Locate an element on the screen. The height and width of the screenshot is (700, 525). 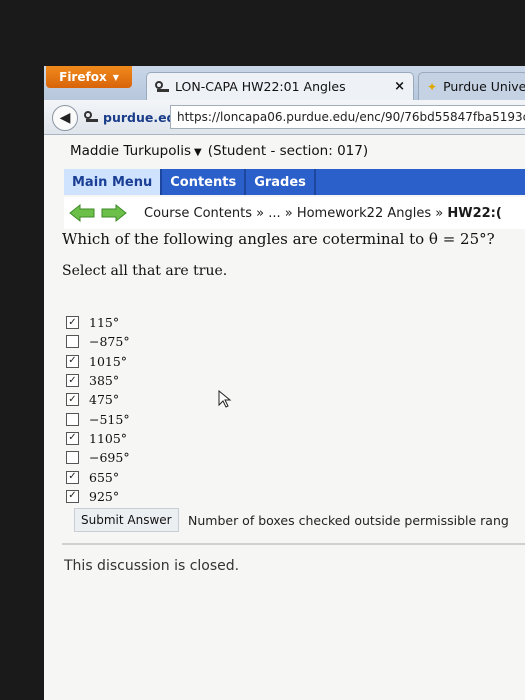
option-label: −875° is located at coordinates (109, 342).